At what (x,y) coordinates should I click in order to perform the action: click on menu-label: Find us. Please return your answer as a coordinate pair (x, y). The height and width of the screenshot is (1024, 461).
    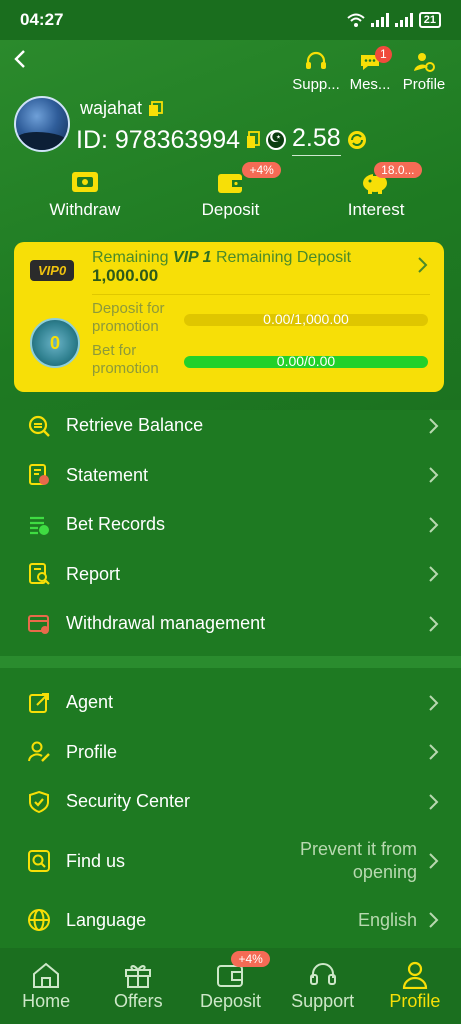
    Looking at the image, I should click on (96, 860).